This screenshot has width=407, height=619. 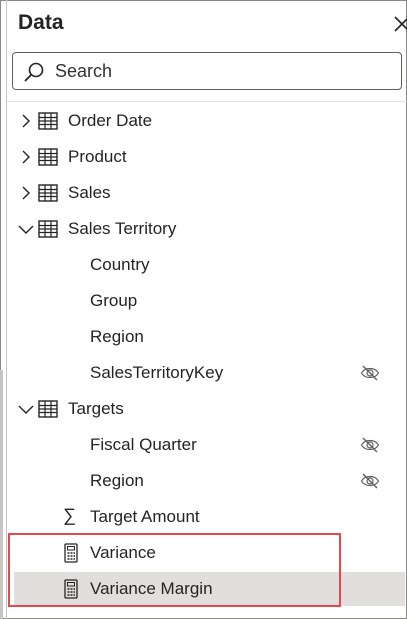 I want to click on field-fiscal-quarter: Fiscal Quarter, so click(x=207, y=445).